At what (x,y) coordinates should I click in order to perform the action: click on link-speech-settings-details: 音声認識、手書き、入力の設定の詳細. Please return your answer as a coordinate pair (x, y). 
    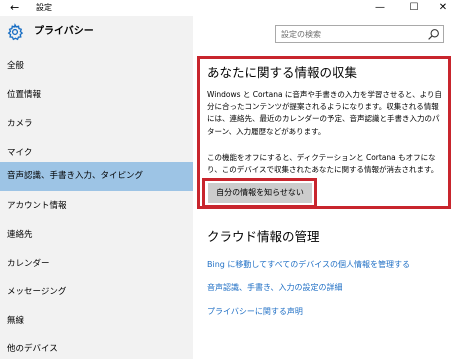
    Looking at the image, I should click on (274, 288).